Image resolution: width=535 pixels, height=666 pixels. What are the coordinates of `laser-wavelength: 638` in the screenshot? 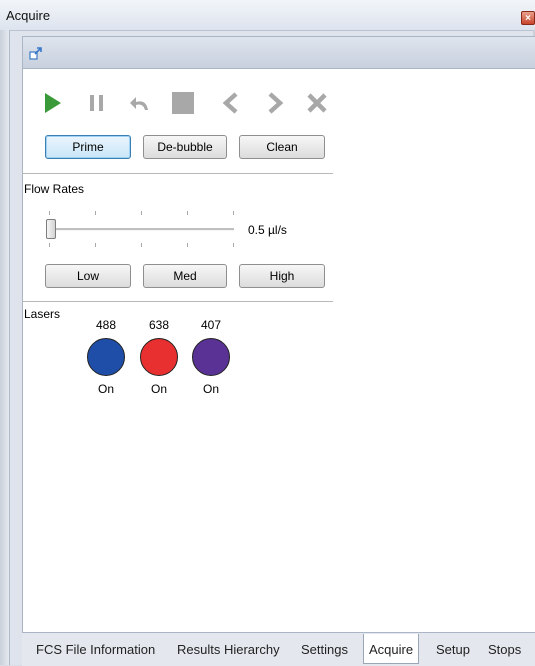 It's located at (159, 325).